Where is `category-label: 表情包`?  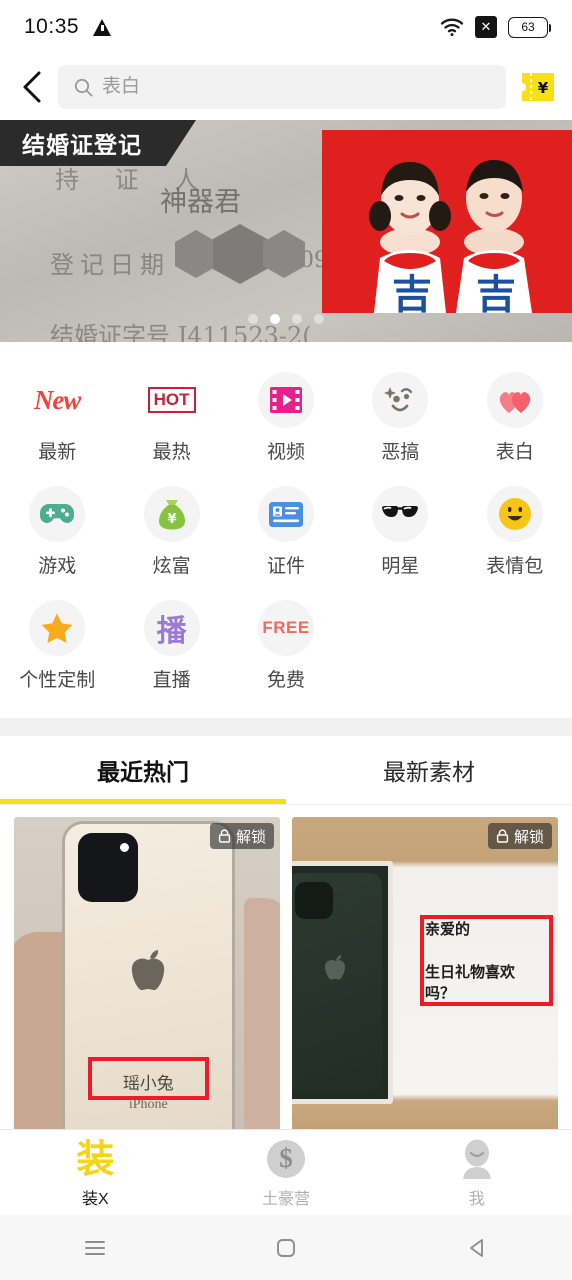 category-label: 表情包 is located at coordinates (515, 566).